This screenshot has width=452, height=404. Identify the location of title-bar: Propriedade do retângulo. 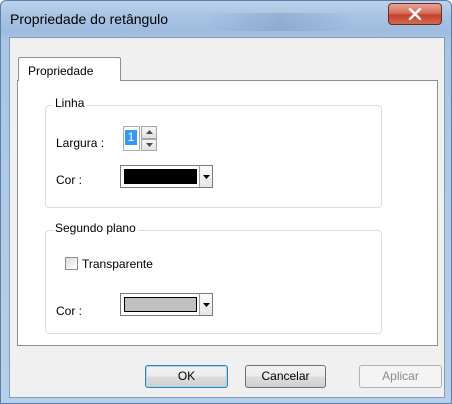
(226, 19).